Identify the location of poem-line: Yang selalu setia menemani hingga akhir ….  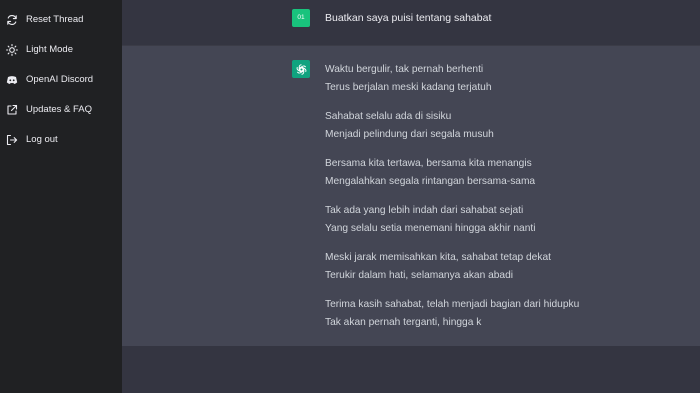
(430, 228).